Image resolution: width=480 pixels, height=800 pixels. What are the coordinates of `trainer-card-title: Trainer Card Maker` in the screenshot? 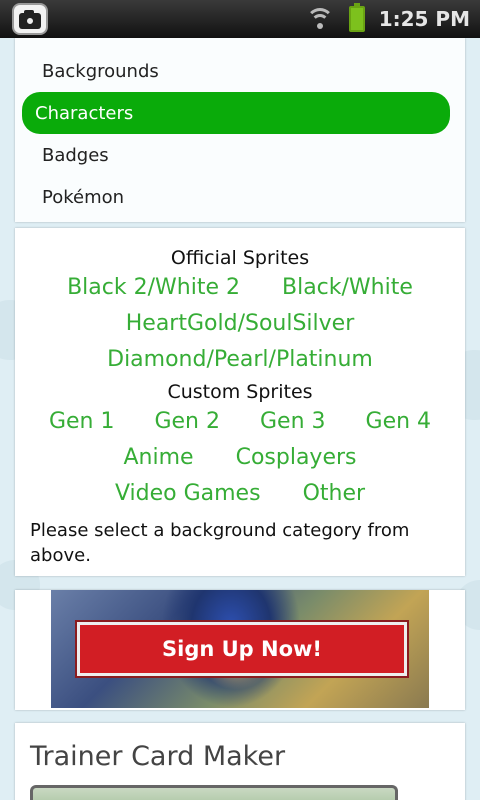 It's located at (158, 756).